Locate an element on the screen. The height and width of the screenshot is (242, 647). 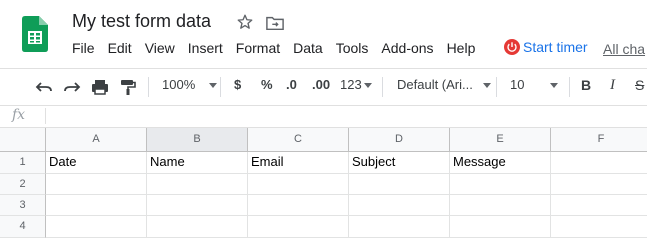
cell-a1: Date is located at coordinates (96, 163).